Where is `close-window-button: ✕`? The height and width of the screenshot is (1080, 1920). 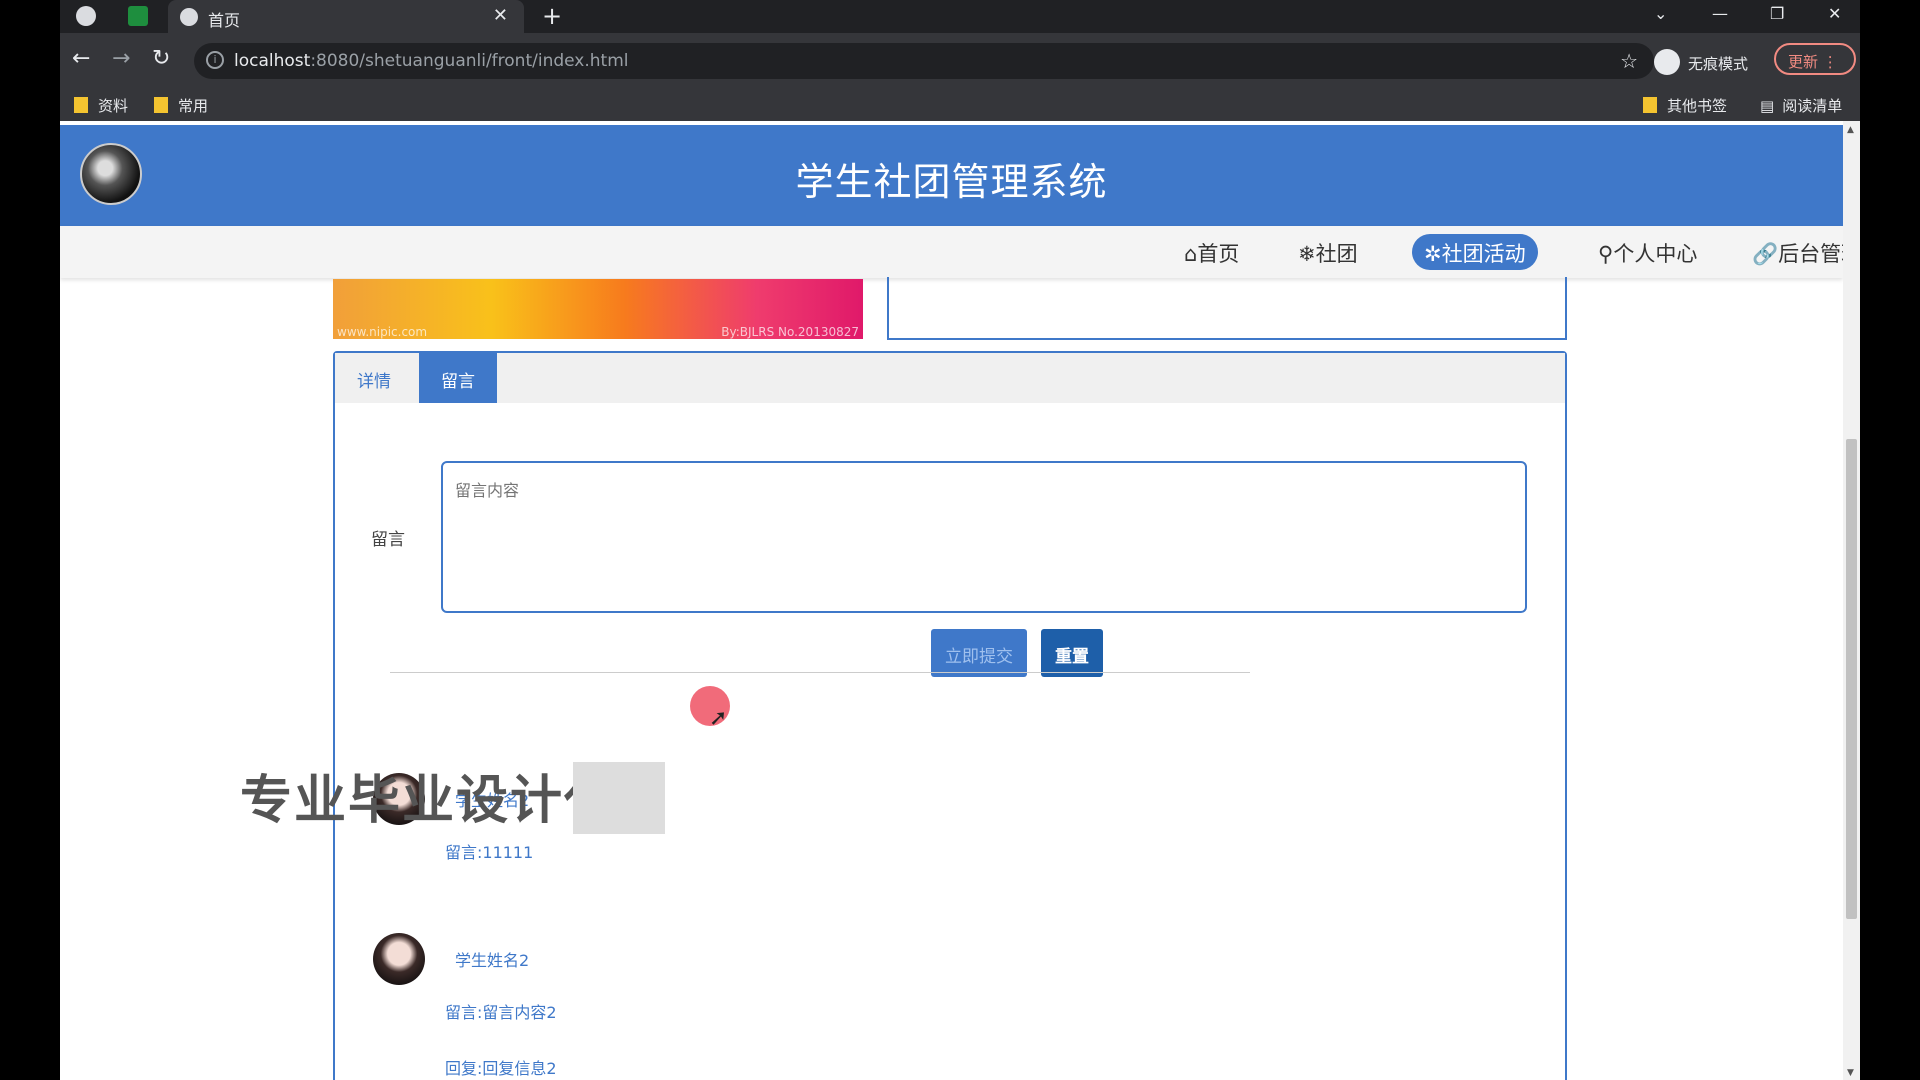 close-window-button: ✕ is located at coordinates (1834, 13).